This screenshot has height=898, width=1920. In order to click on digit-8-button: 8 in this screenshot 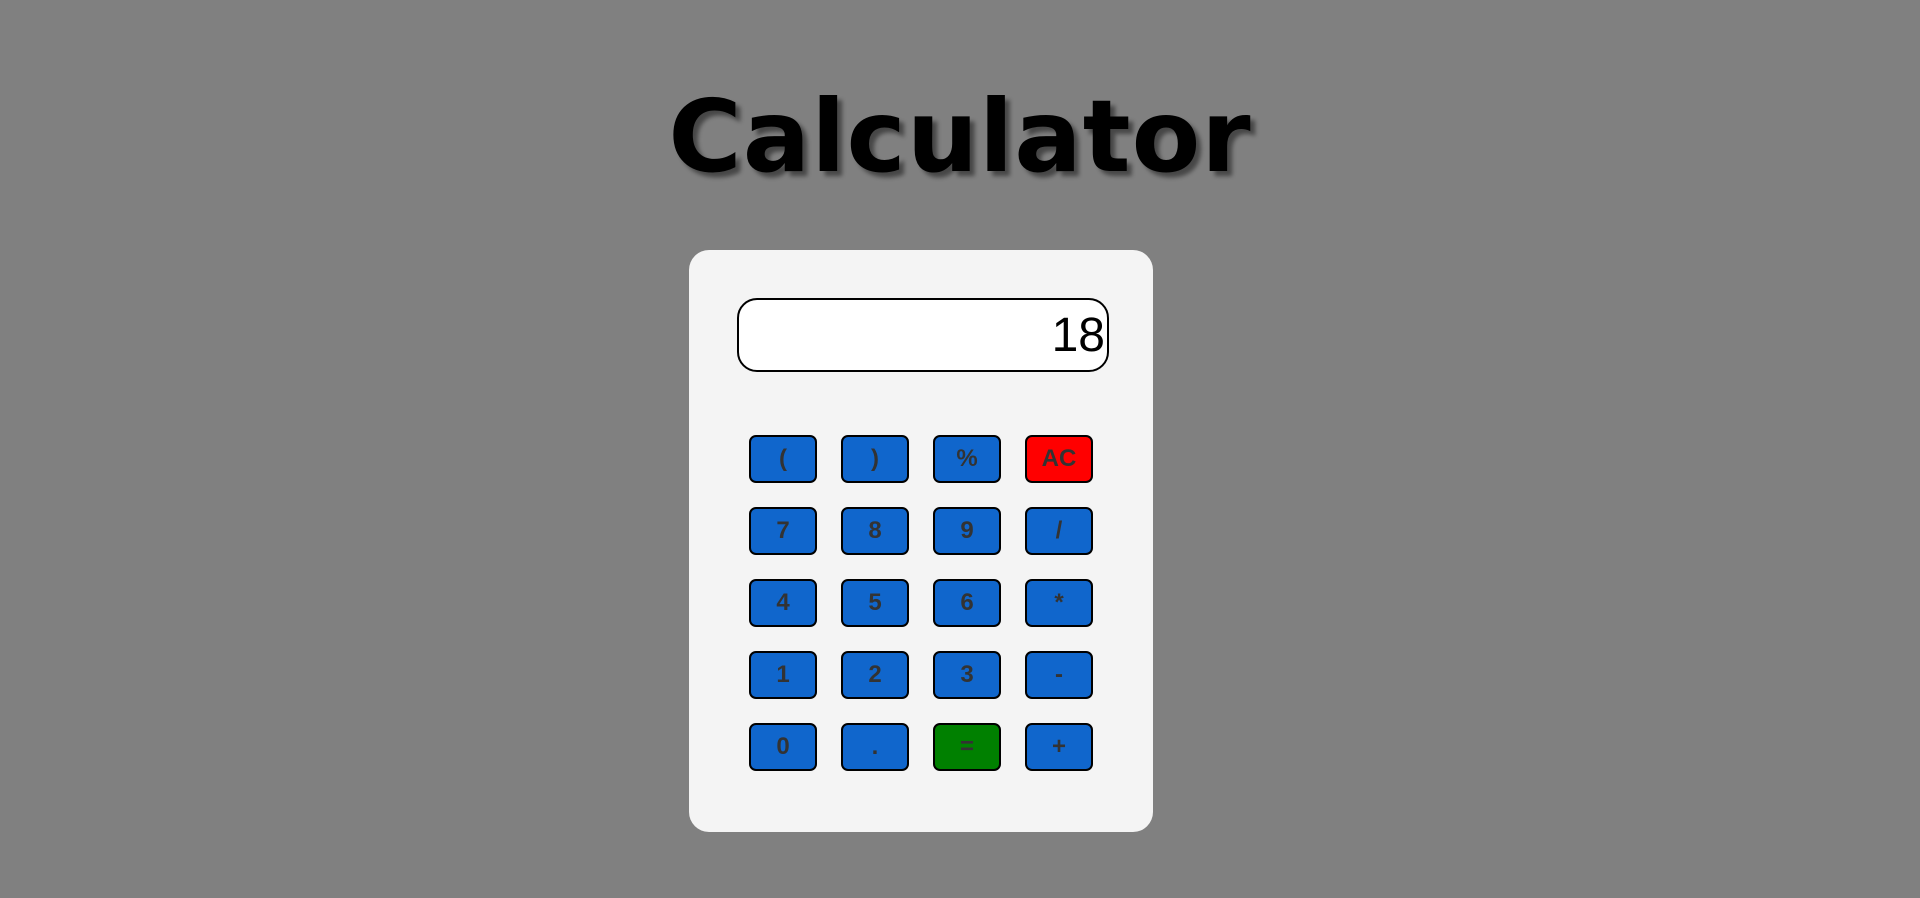, I will do `click(875, 531)`.